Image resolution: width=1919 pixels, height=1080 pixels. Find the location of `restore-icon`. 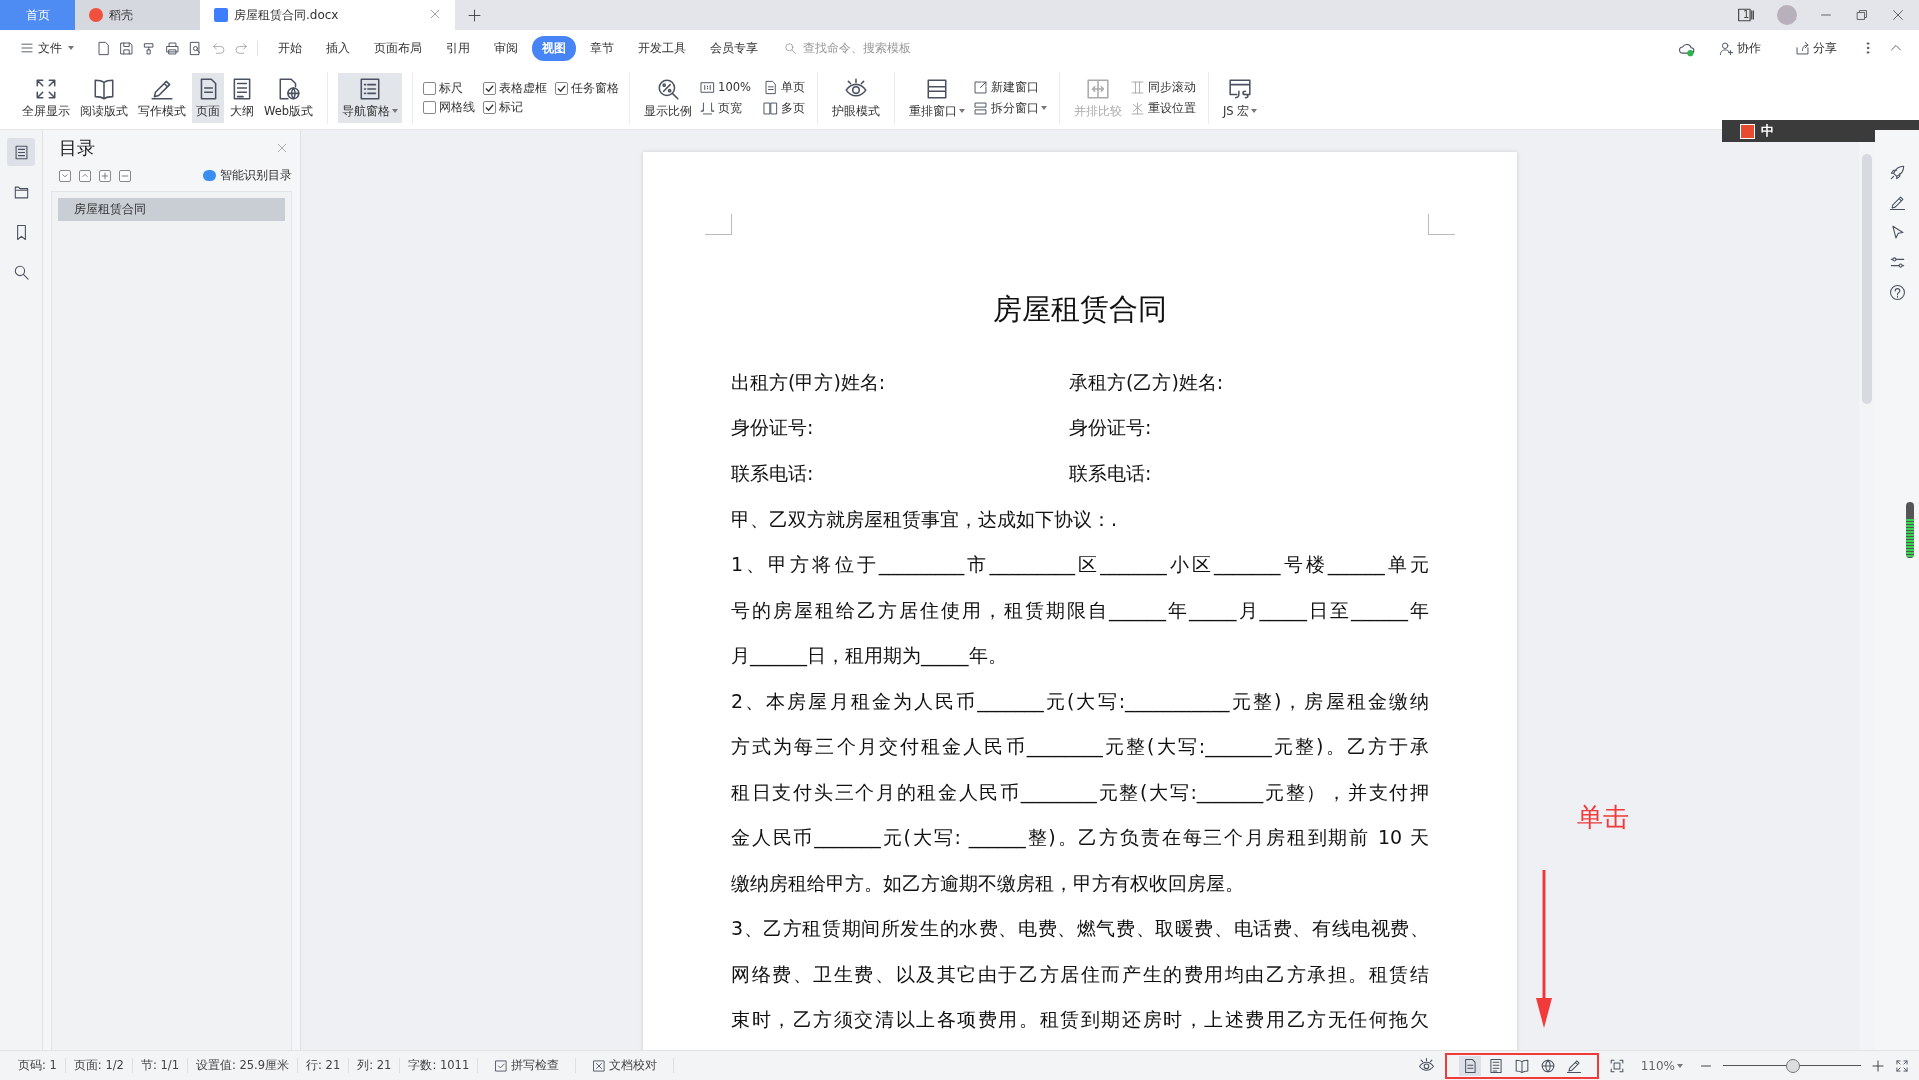

restore-icon is located at coordinates (1862, 15).